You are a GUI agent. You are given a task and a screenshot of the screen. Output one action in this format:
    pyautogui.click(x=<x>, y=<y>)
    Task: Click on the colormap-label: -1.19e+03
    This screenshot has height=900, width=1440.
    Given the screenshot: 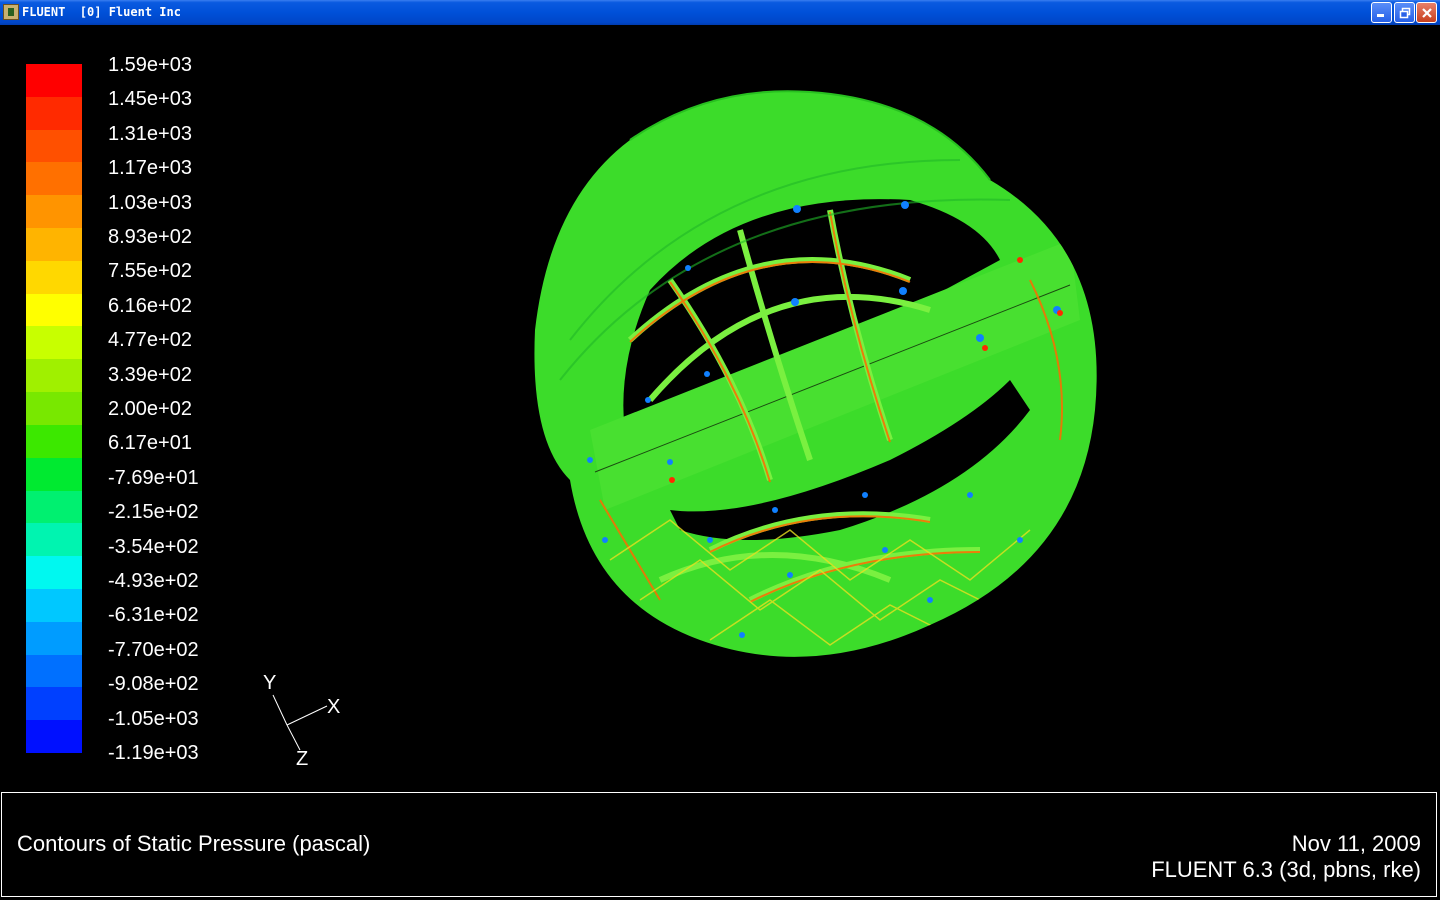 What is the action you would take?
    pyautogui.click(x=153, y=753)
    